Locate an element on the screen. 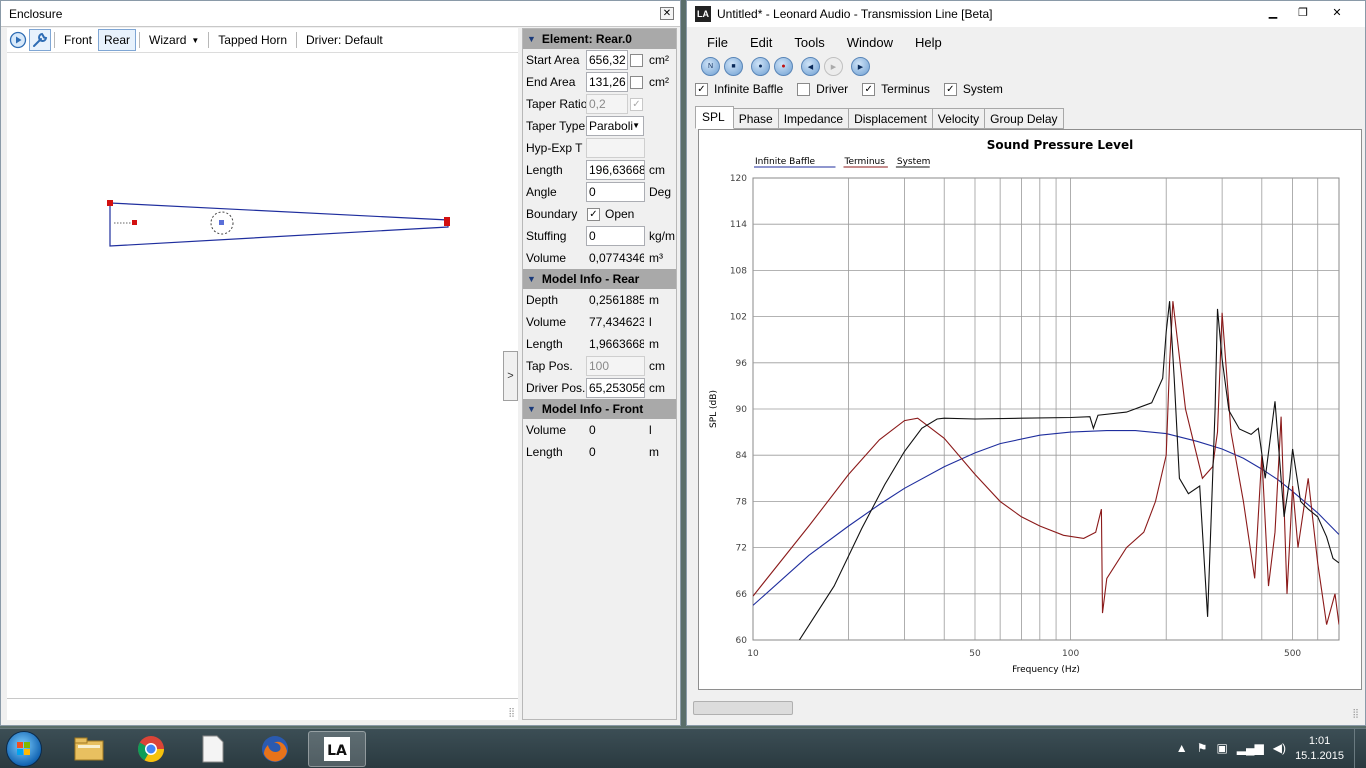  network-icon: ▂▄▆ is located at coordinates (1250, 748).